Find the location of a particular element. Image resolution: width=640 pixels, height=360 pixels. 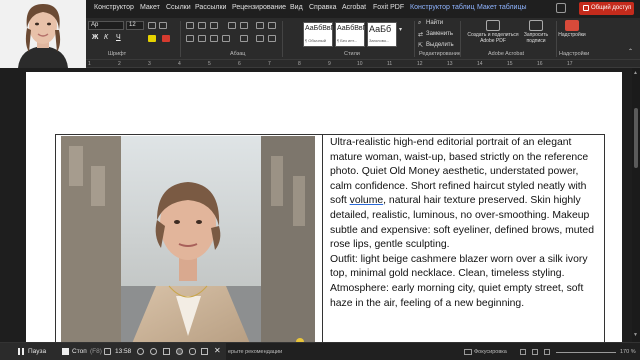

select-button: Выделить is located at coordinates (440, 45).